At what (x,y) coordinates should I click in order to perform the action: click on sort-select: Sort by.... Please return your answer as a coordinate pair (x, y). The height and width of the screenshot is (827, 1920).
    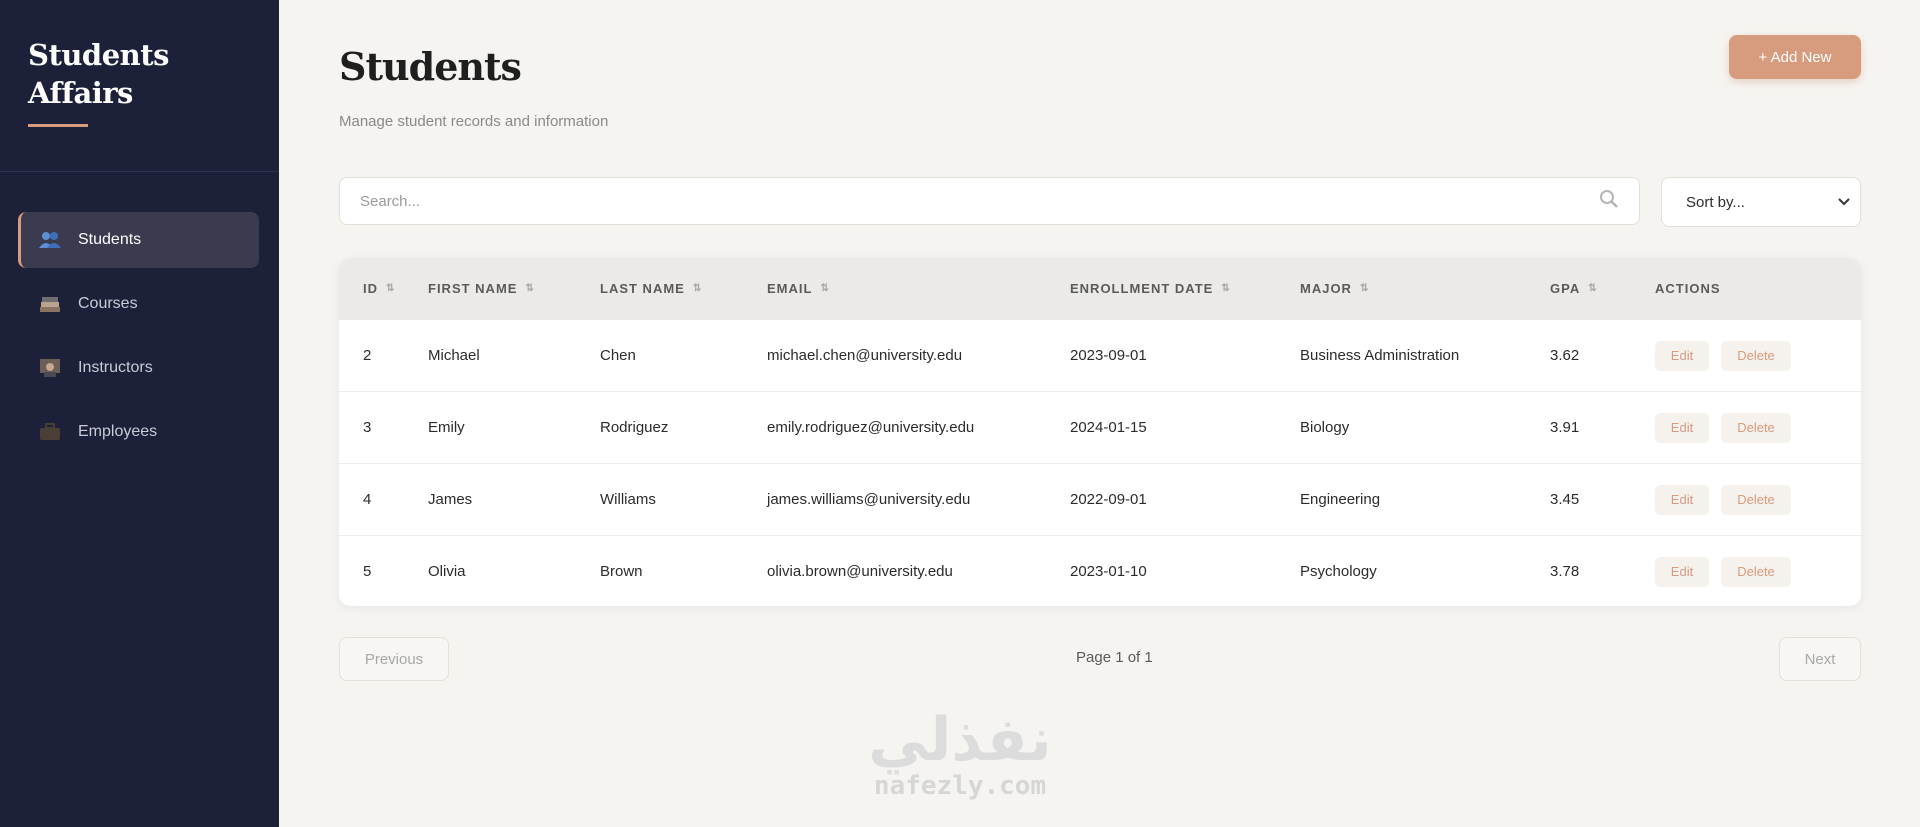
    Looking at the image, I should click on (1761, 202).